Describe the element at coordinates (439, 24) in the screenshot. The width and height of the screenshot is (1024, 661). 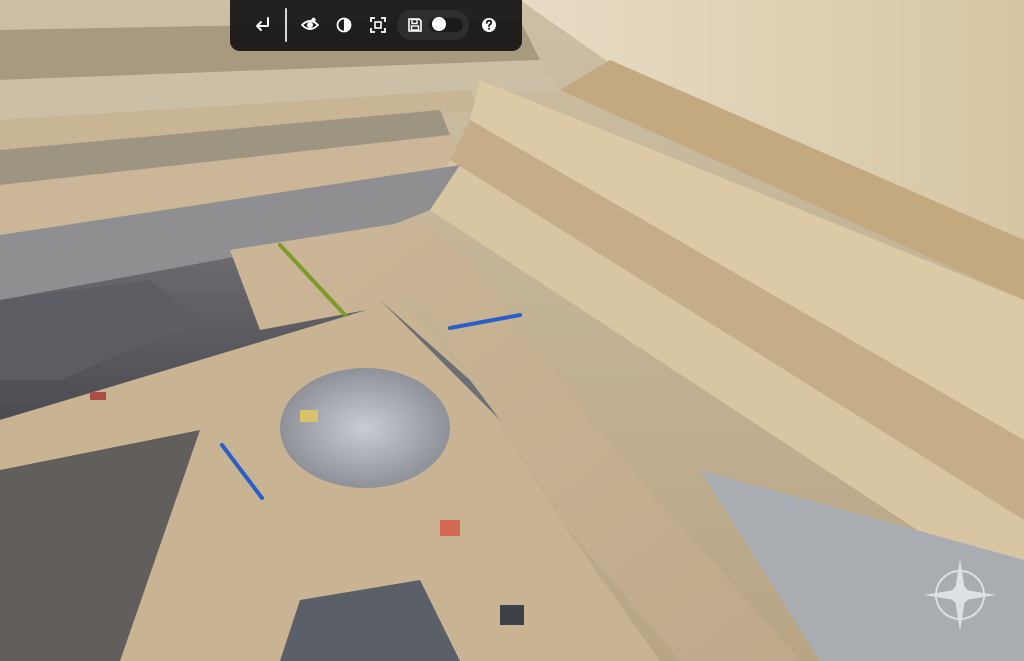
I see `toggle-knob` at that location.